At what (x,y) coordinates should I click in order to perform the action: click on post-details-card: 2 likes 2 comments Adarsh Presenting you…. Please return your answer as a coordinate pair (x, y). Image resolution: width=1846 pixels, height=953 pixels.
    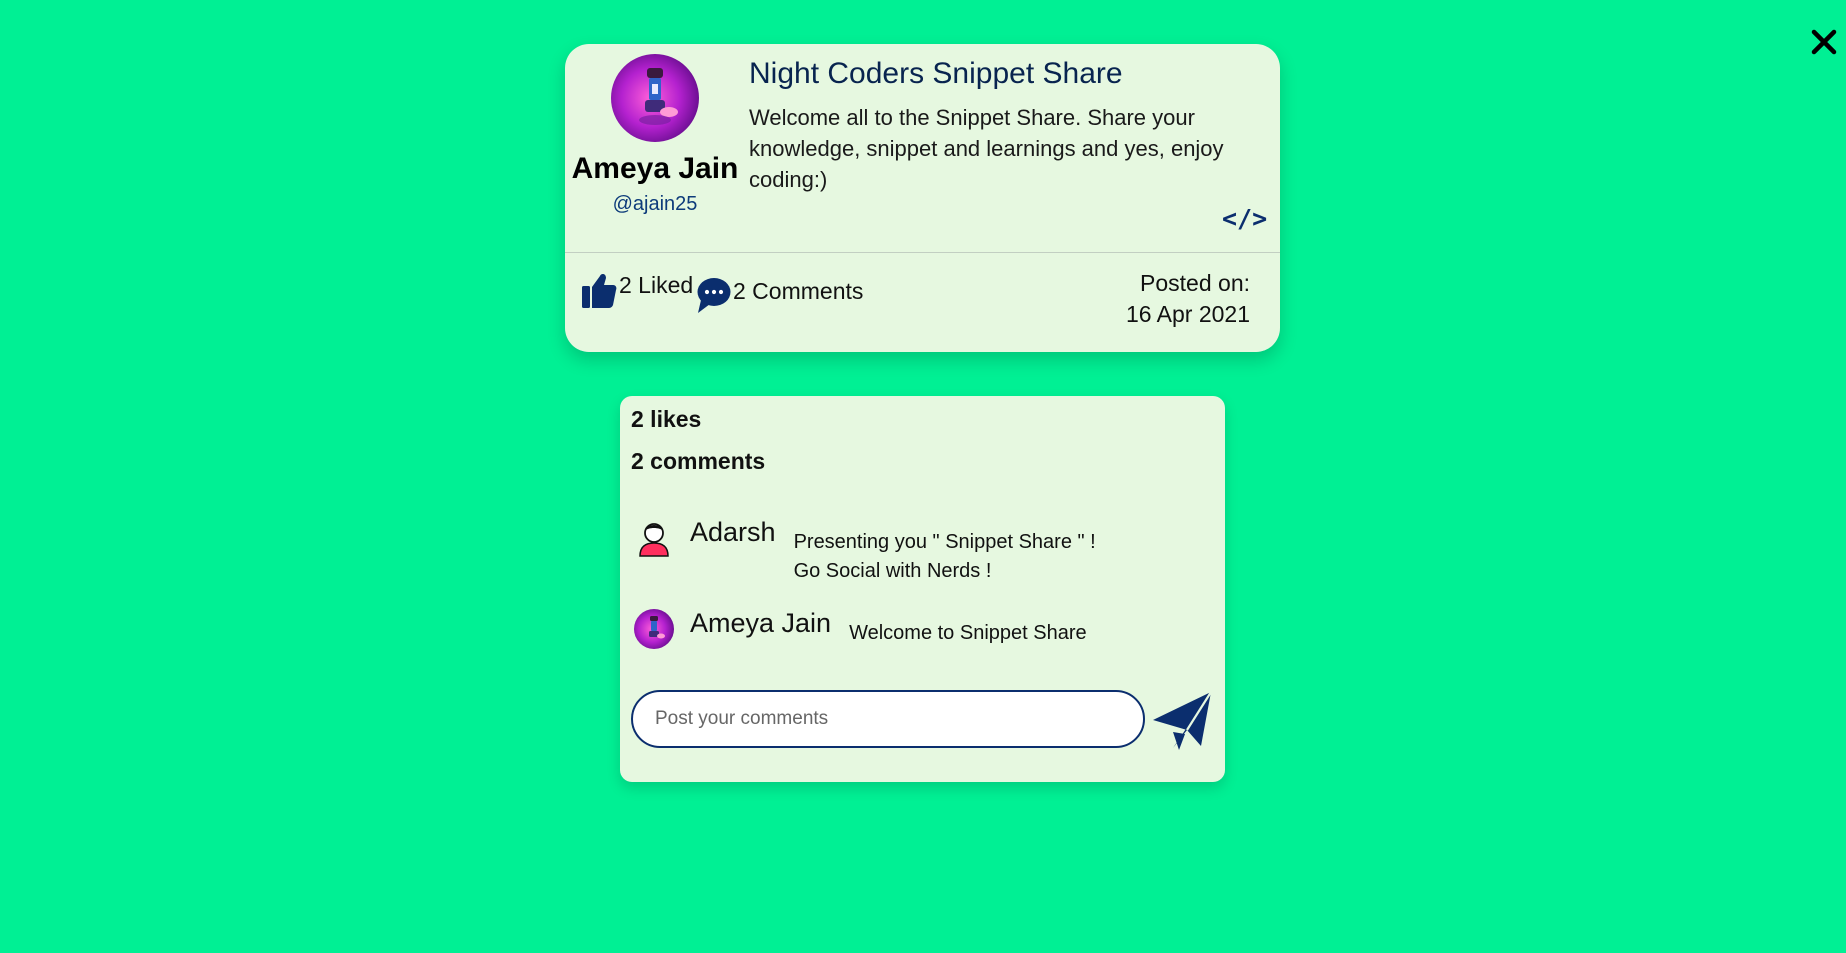
    Looking at the image, I should click on (922, 589).